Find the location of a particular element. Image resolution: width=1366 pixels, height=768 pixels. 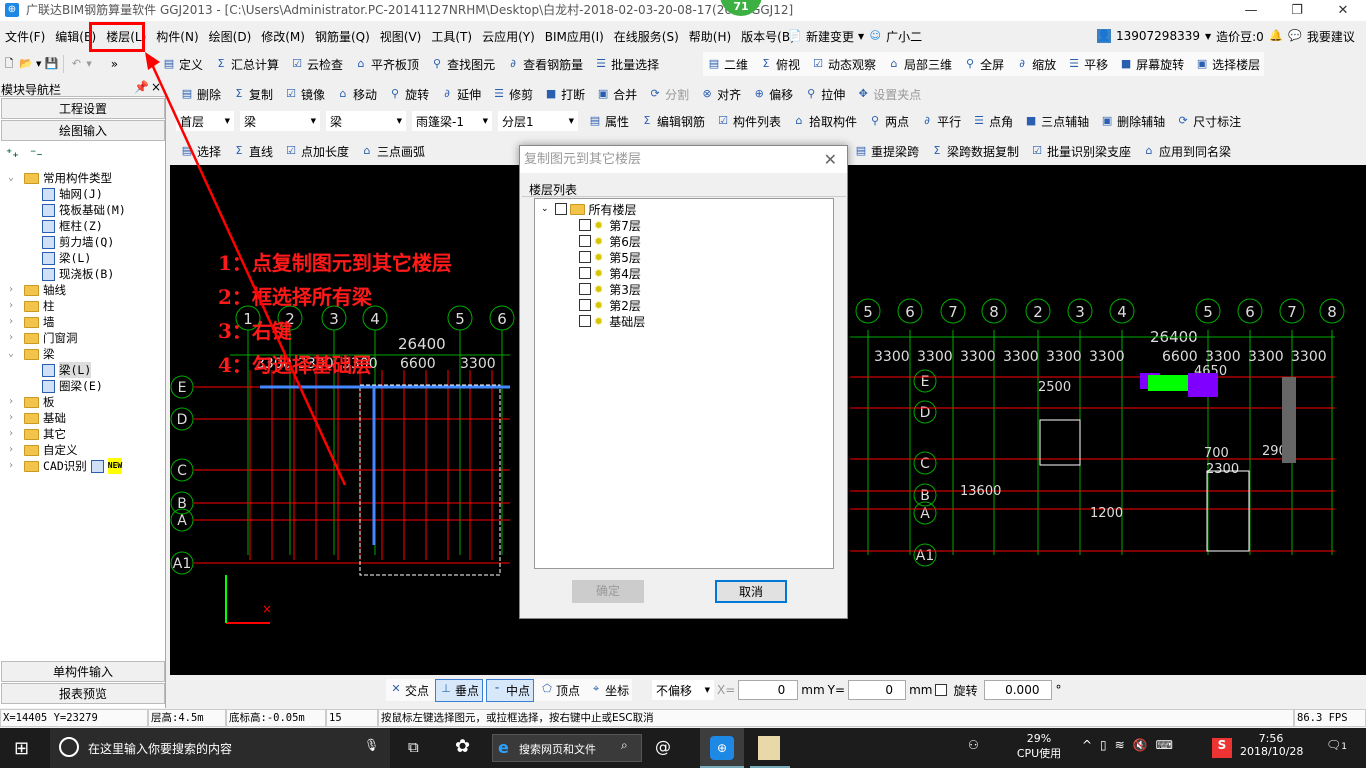

restore-button: ❐ is located at coordinates (1297, 10).